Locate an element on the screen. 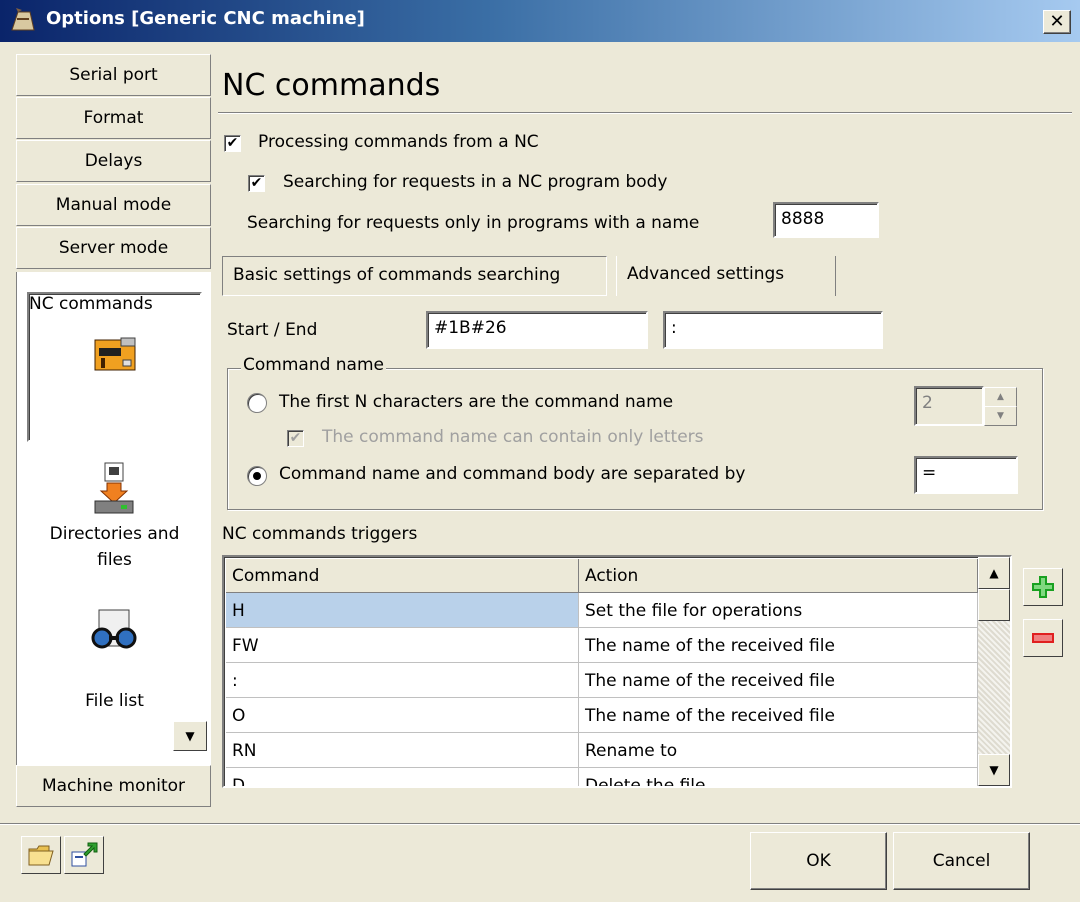  nav-item-label: File list is located at coordinates (114, 701).